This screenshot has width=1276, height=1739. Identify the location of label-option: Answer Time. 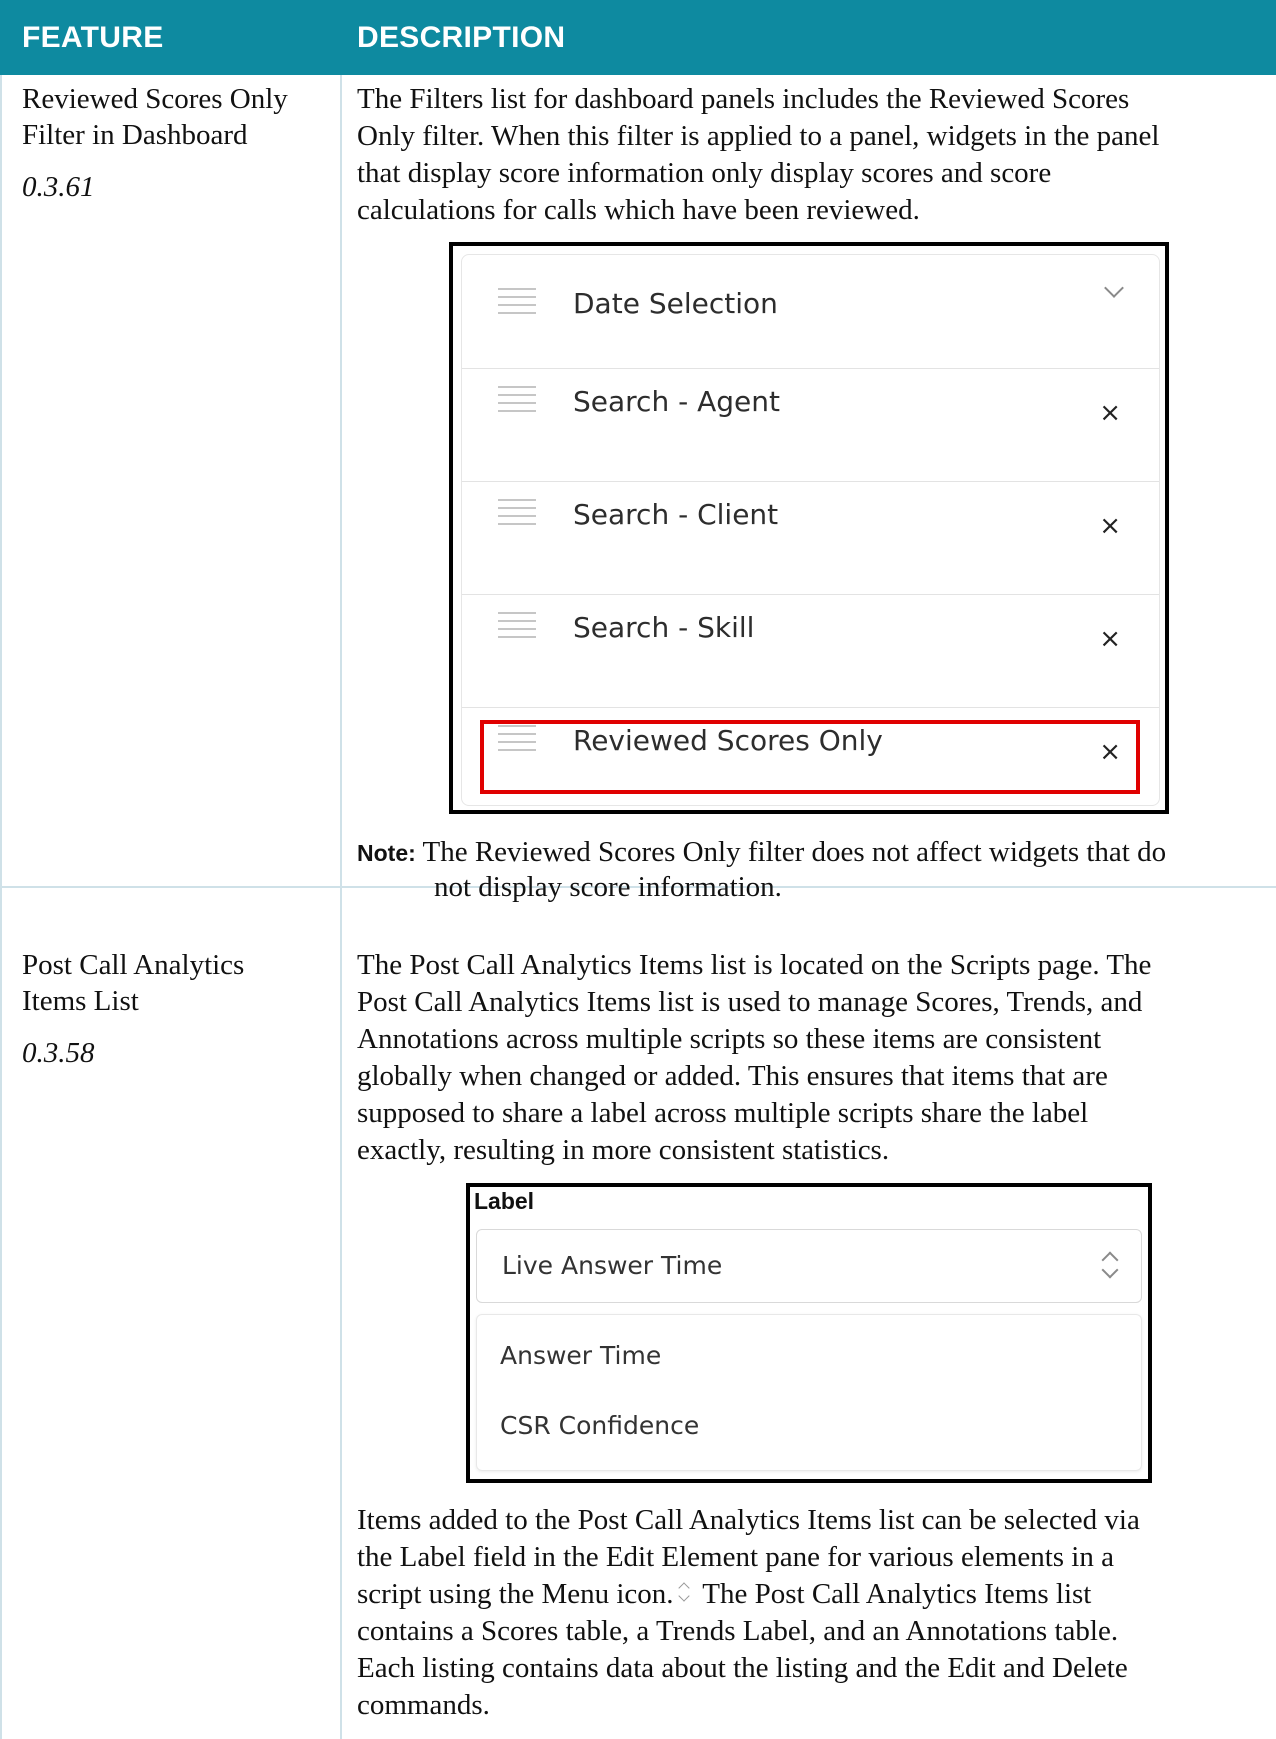
(580, 1355).